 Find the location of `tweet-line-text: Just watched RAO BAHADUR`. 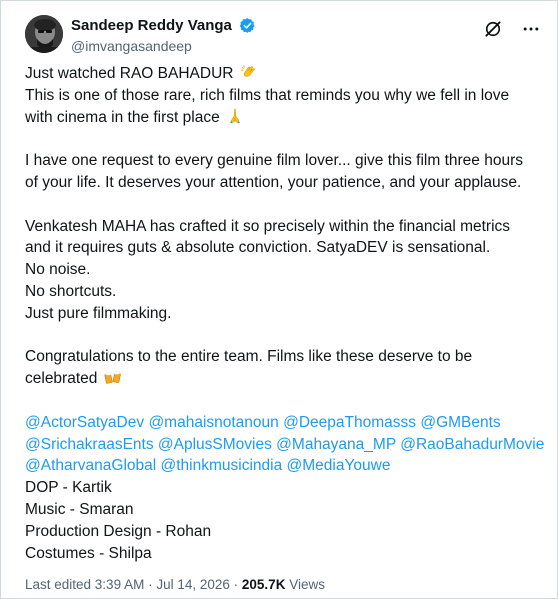

tweet-line-text: Just watched RAO BAHADUR is located at coordinates (131, 73).